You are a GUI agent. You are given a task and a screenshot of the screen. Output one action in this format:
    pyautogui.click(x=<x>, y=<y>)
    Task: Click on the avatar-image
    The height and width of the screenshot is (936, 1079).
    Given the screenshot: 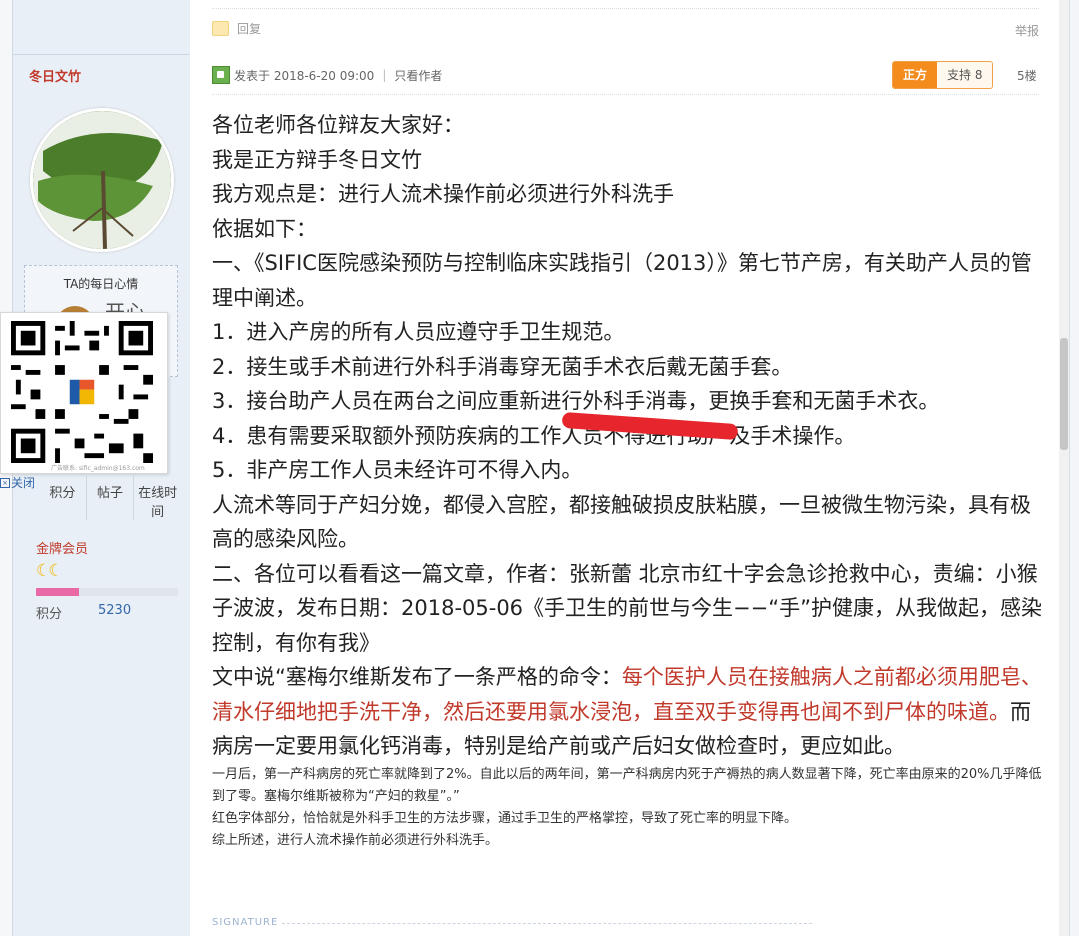 What is the action you would take?
    pyautogui.click(x=102, y=180)
    